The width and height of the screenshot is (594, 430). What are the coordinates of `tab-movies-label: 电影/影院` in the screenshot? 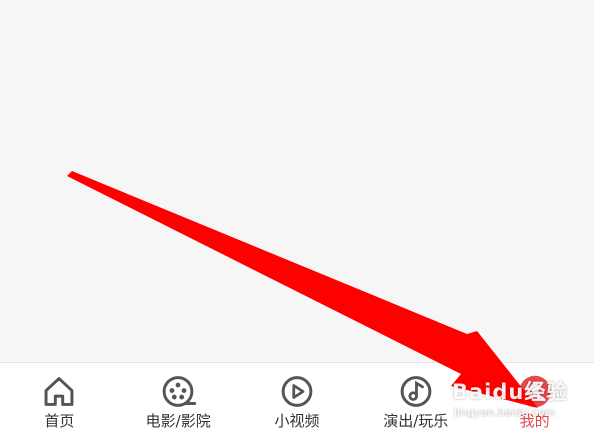 It's located at (178, 421).